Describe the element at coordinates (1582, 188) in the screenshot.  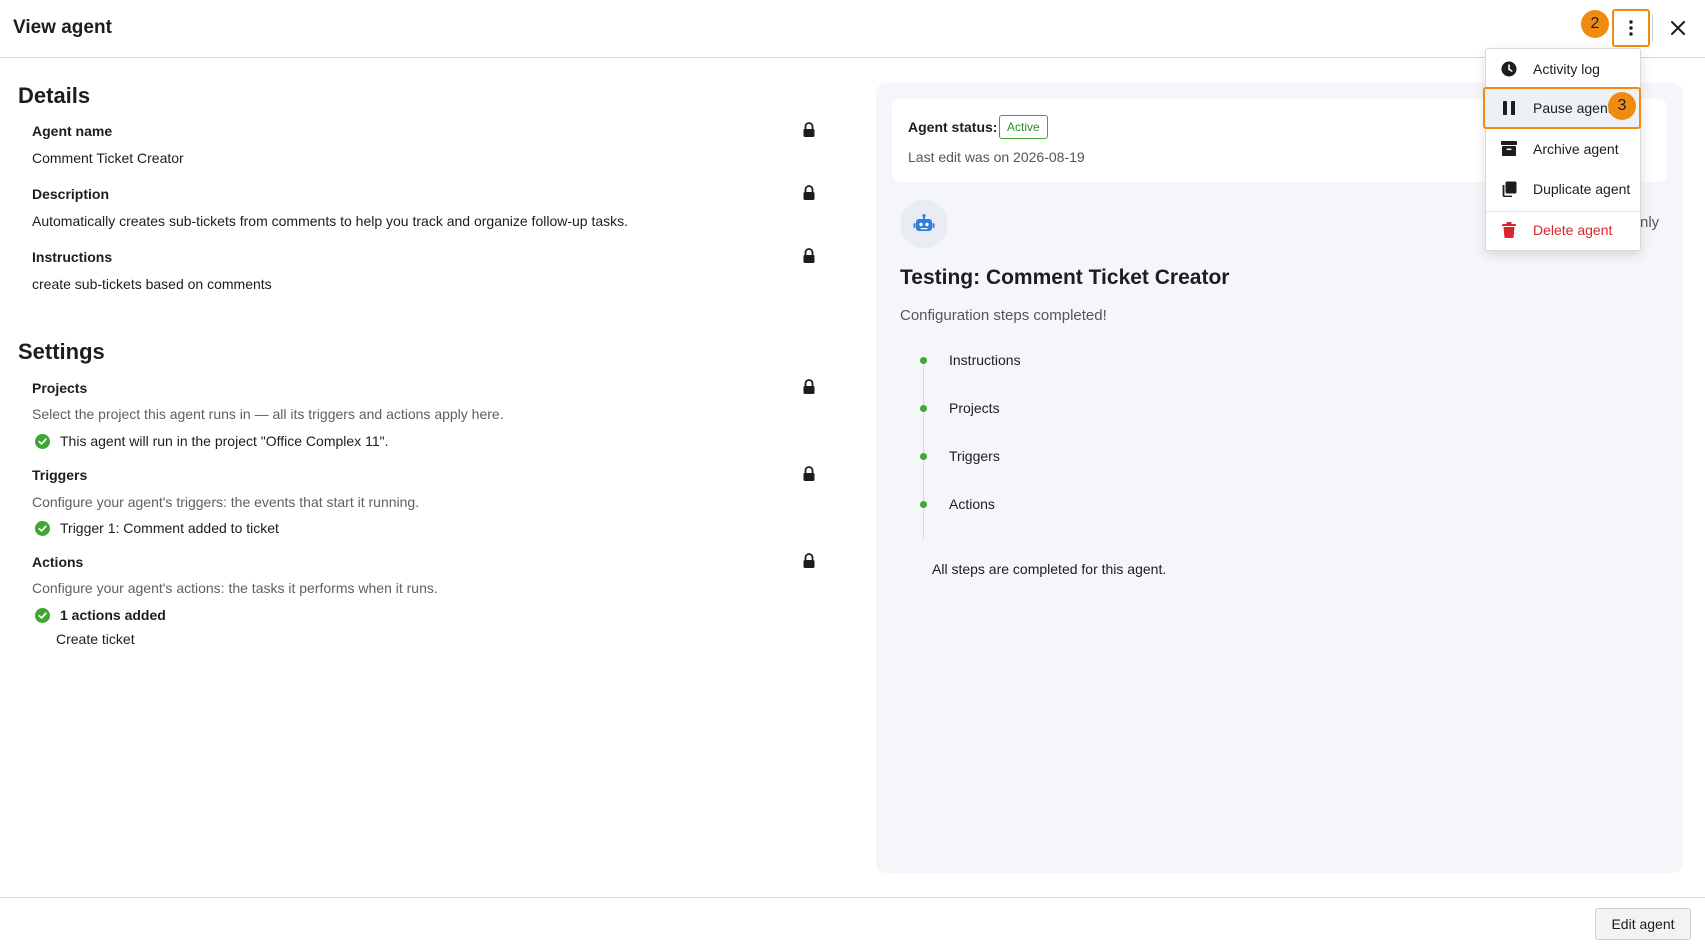
I see `menu-item-label: Duplicate agent` at that location.